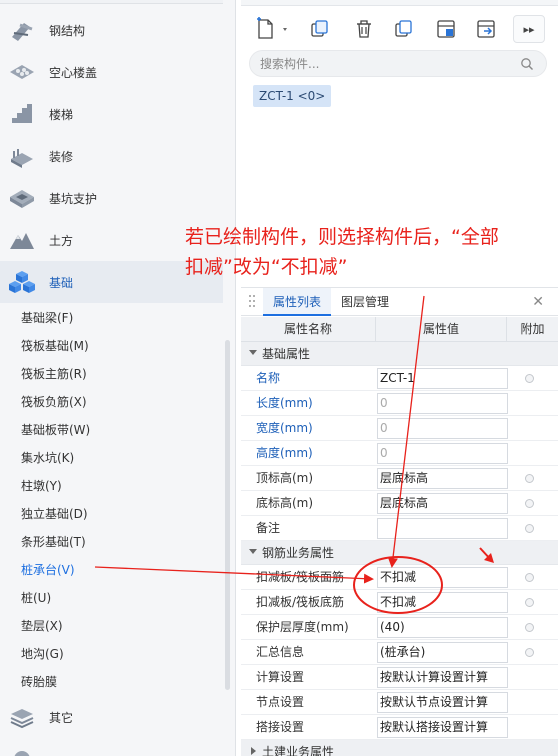  Describe the element at coordinates (442, 677) in the screenshot. I see `property-value-input: 按默认计算设置计算` at that location.